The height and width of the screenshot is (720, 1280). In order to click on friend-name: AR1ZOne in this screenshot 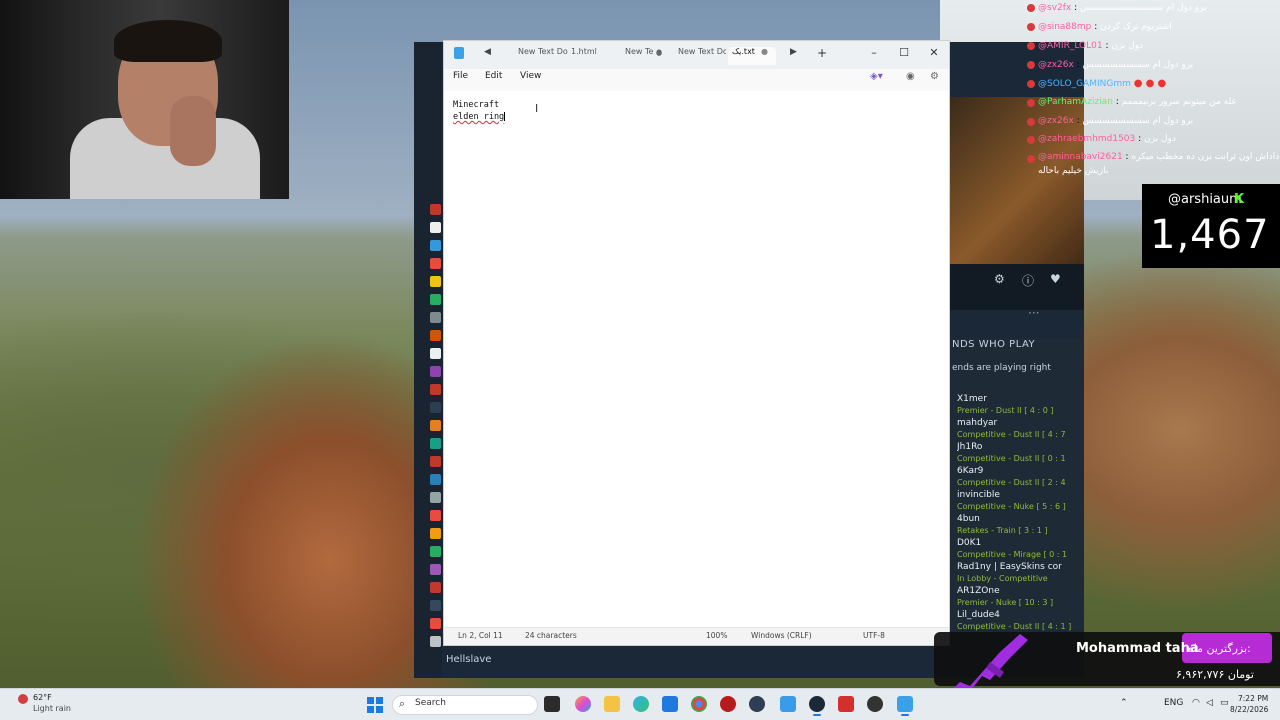, I will do `click(978, 591)`.